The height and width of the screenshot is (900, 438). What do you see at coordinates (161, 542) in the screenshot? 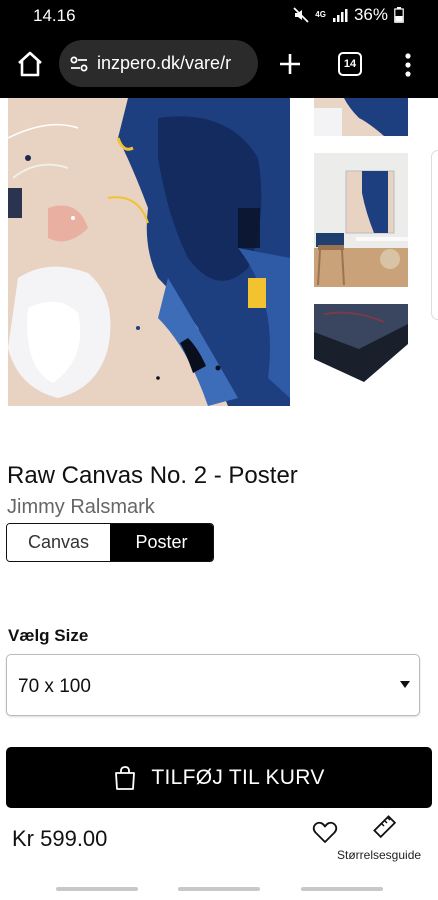
I see `format-option-poster: Poster` at bounding box center [161, 542].